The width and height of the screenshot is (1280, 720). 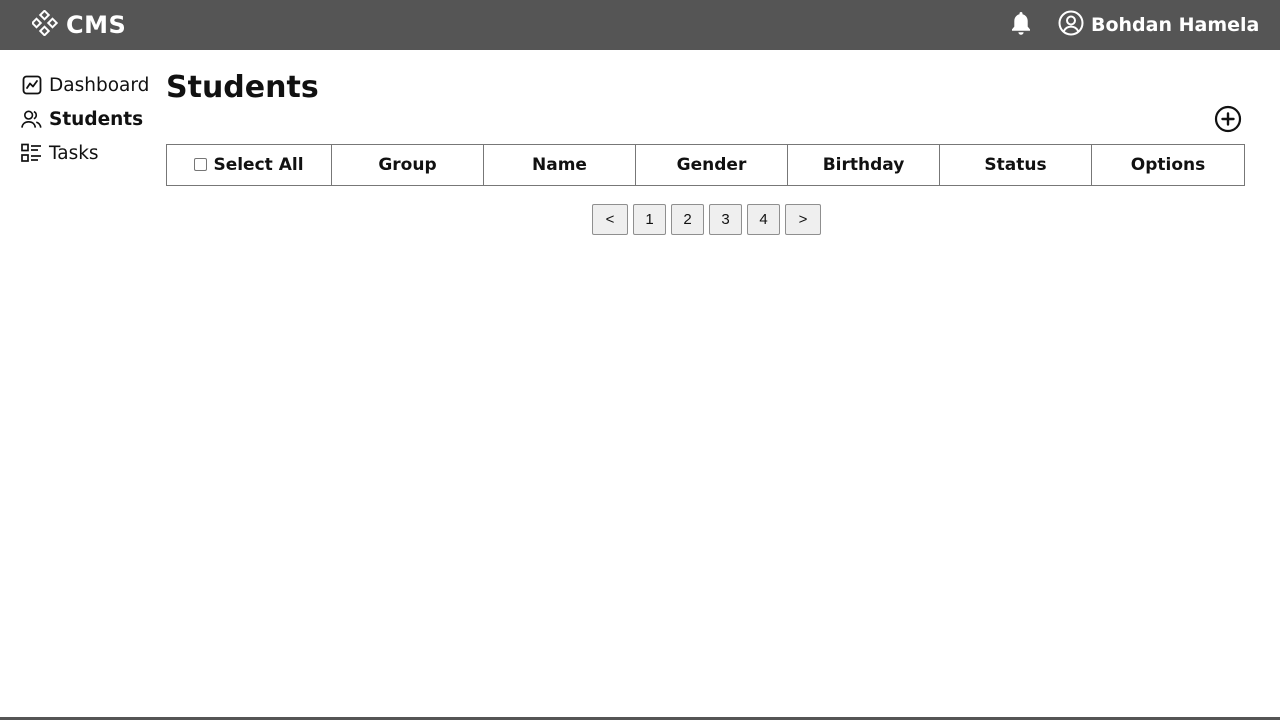 I want to click on brand-name: CMS, so click(x=96, y=25).